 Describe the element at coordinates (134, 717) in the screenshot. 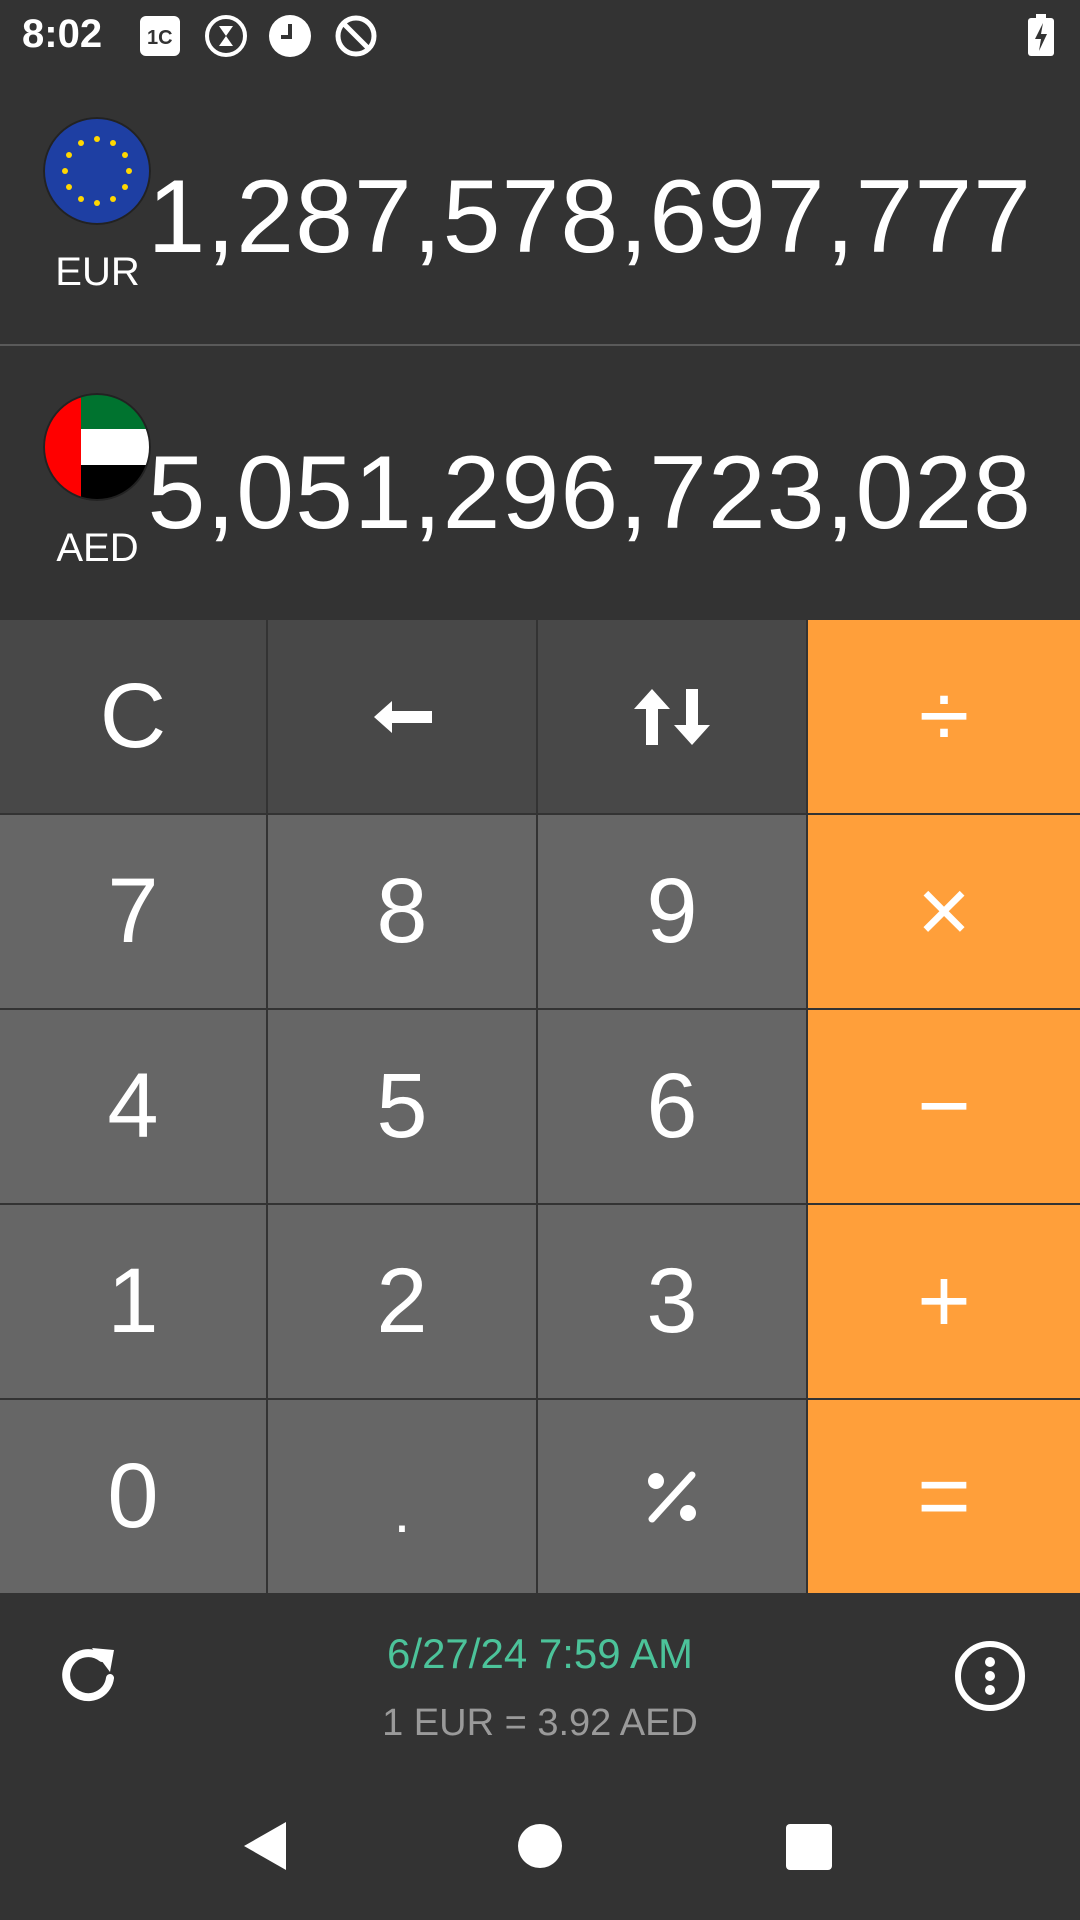

I see `clear-button: C` at that location.